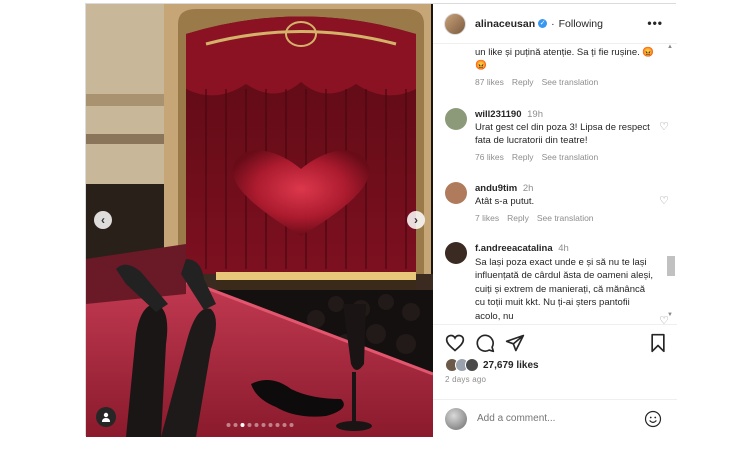 The image size is (730, 457). I want to click on verified-badge-icon: ✓, so click(543, 23).